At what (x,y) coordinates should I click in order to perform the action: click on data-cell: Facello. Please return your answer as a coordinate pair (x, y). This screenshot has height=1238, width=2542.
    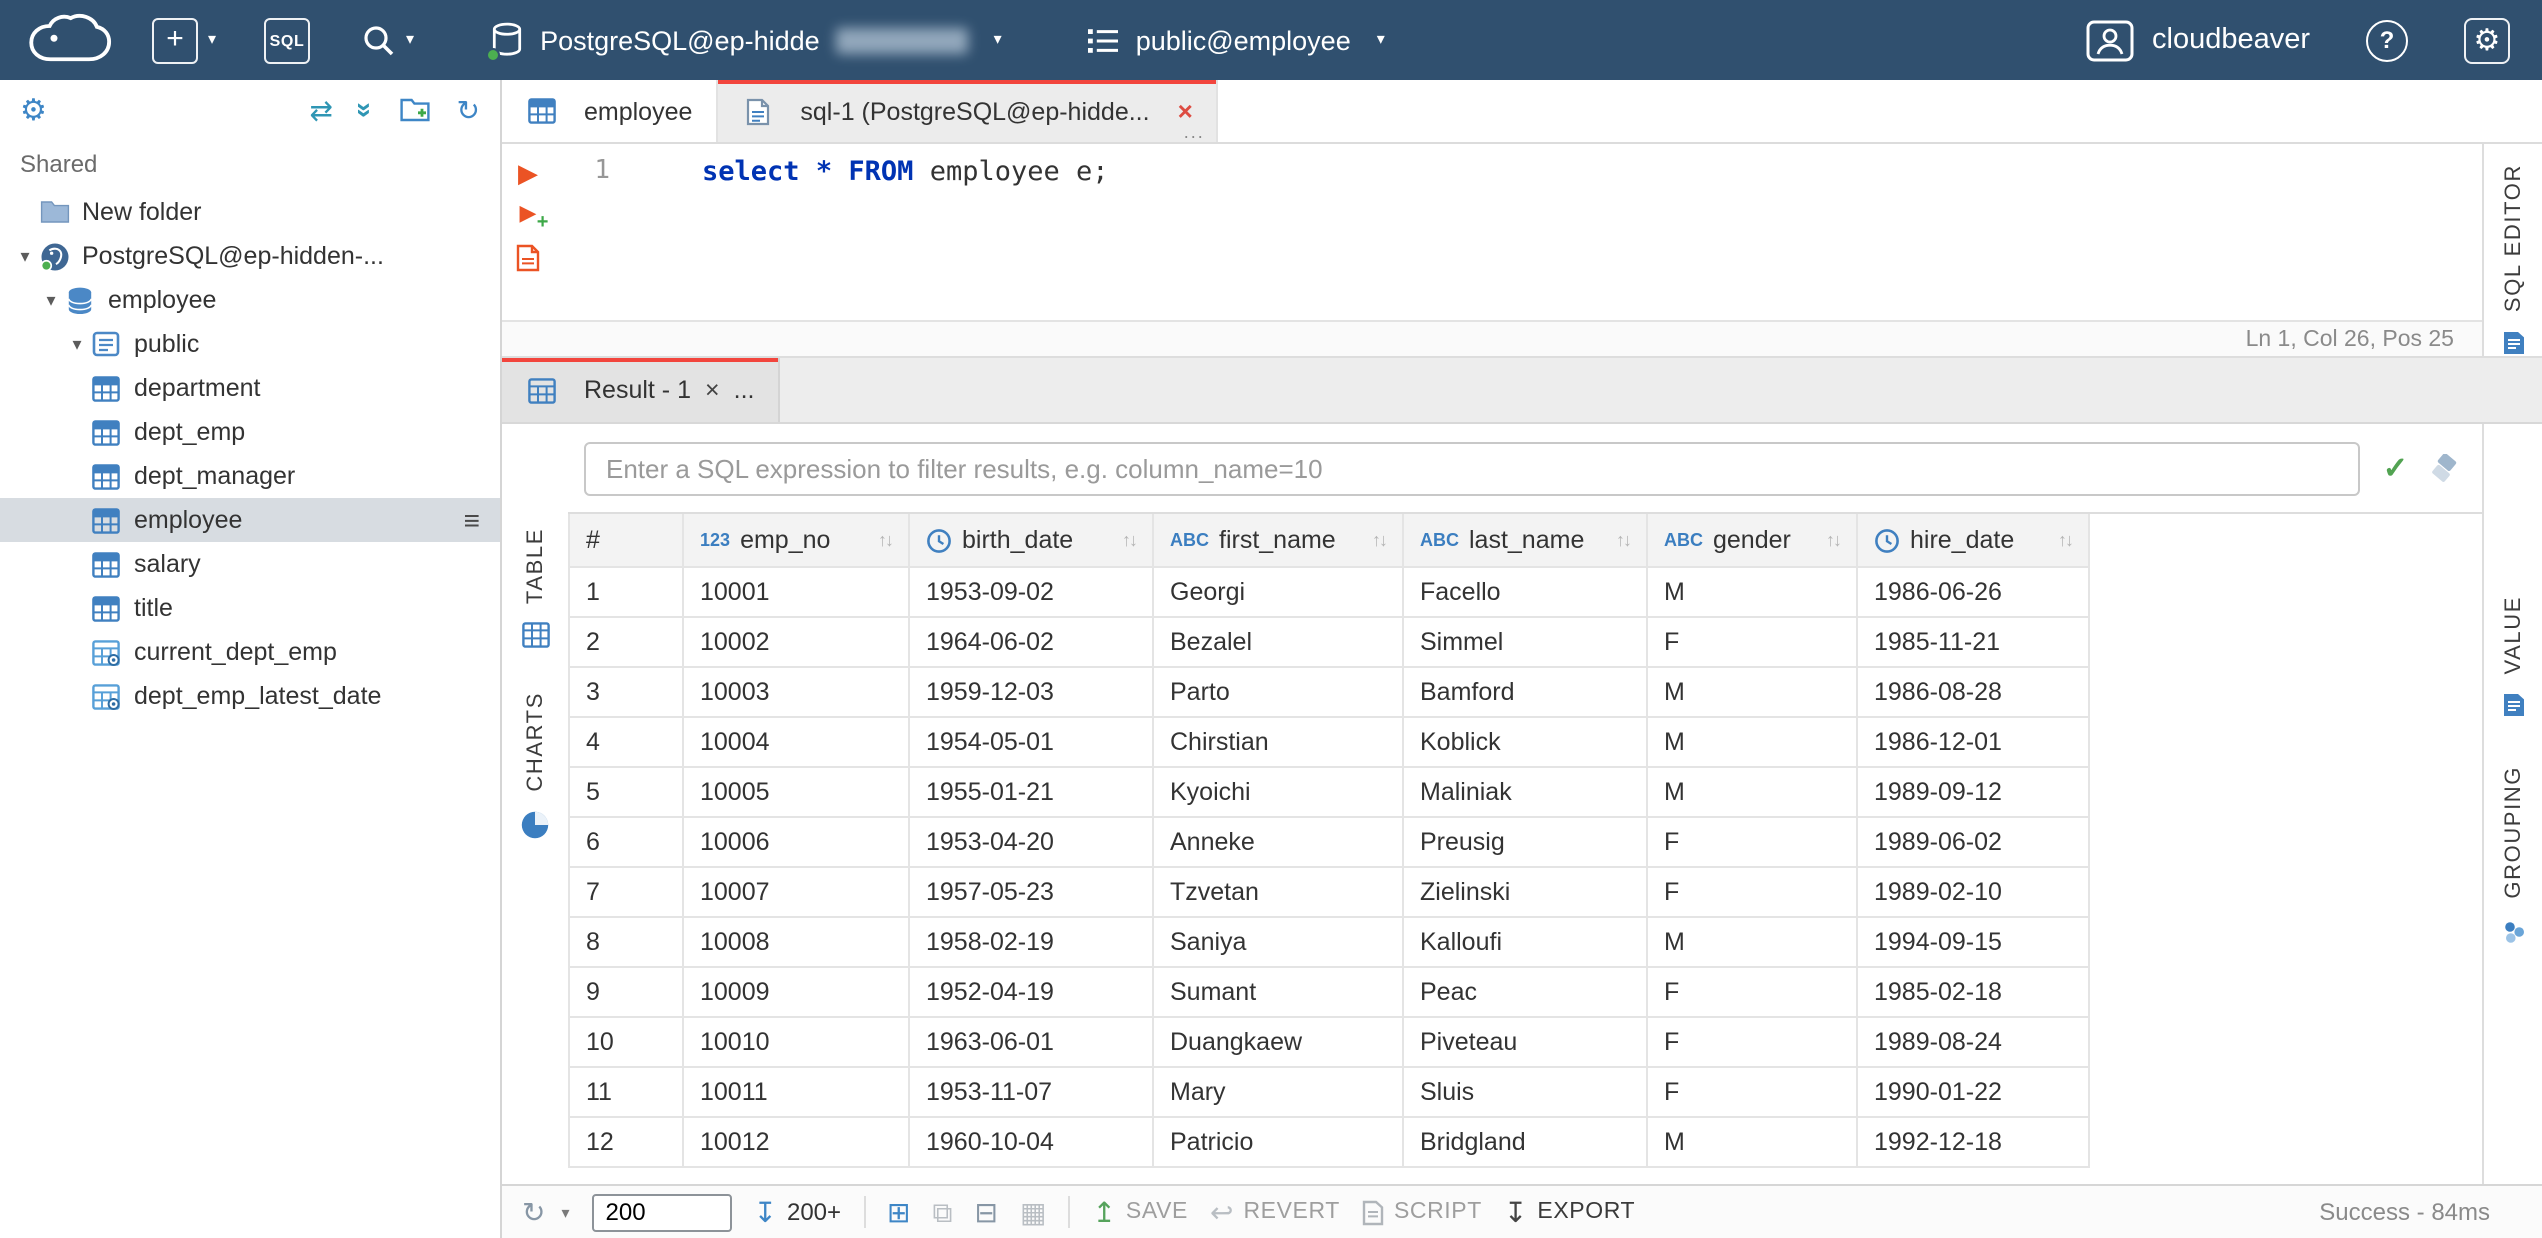
    Looking at the image, I should click on (1526, 593).